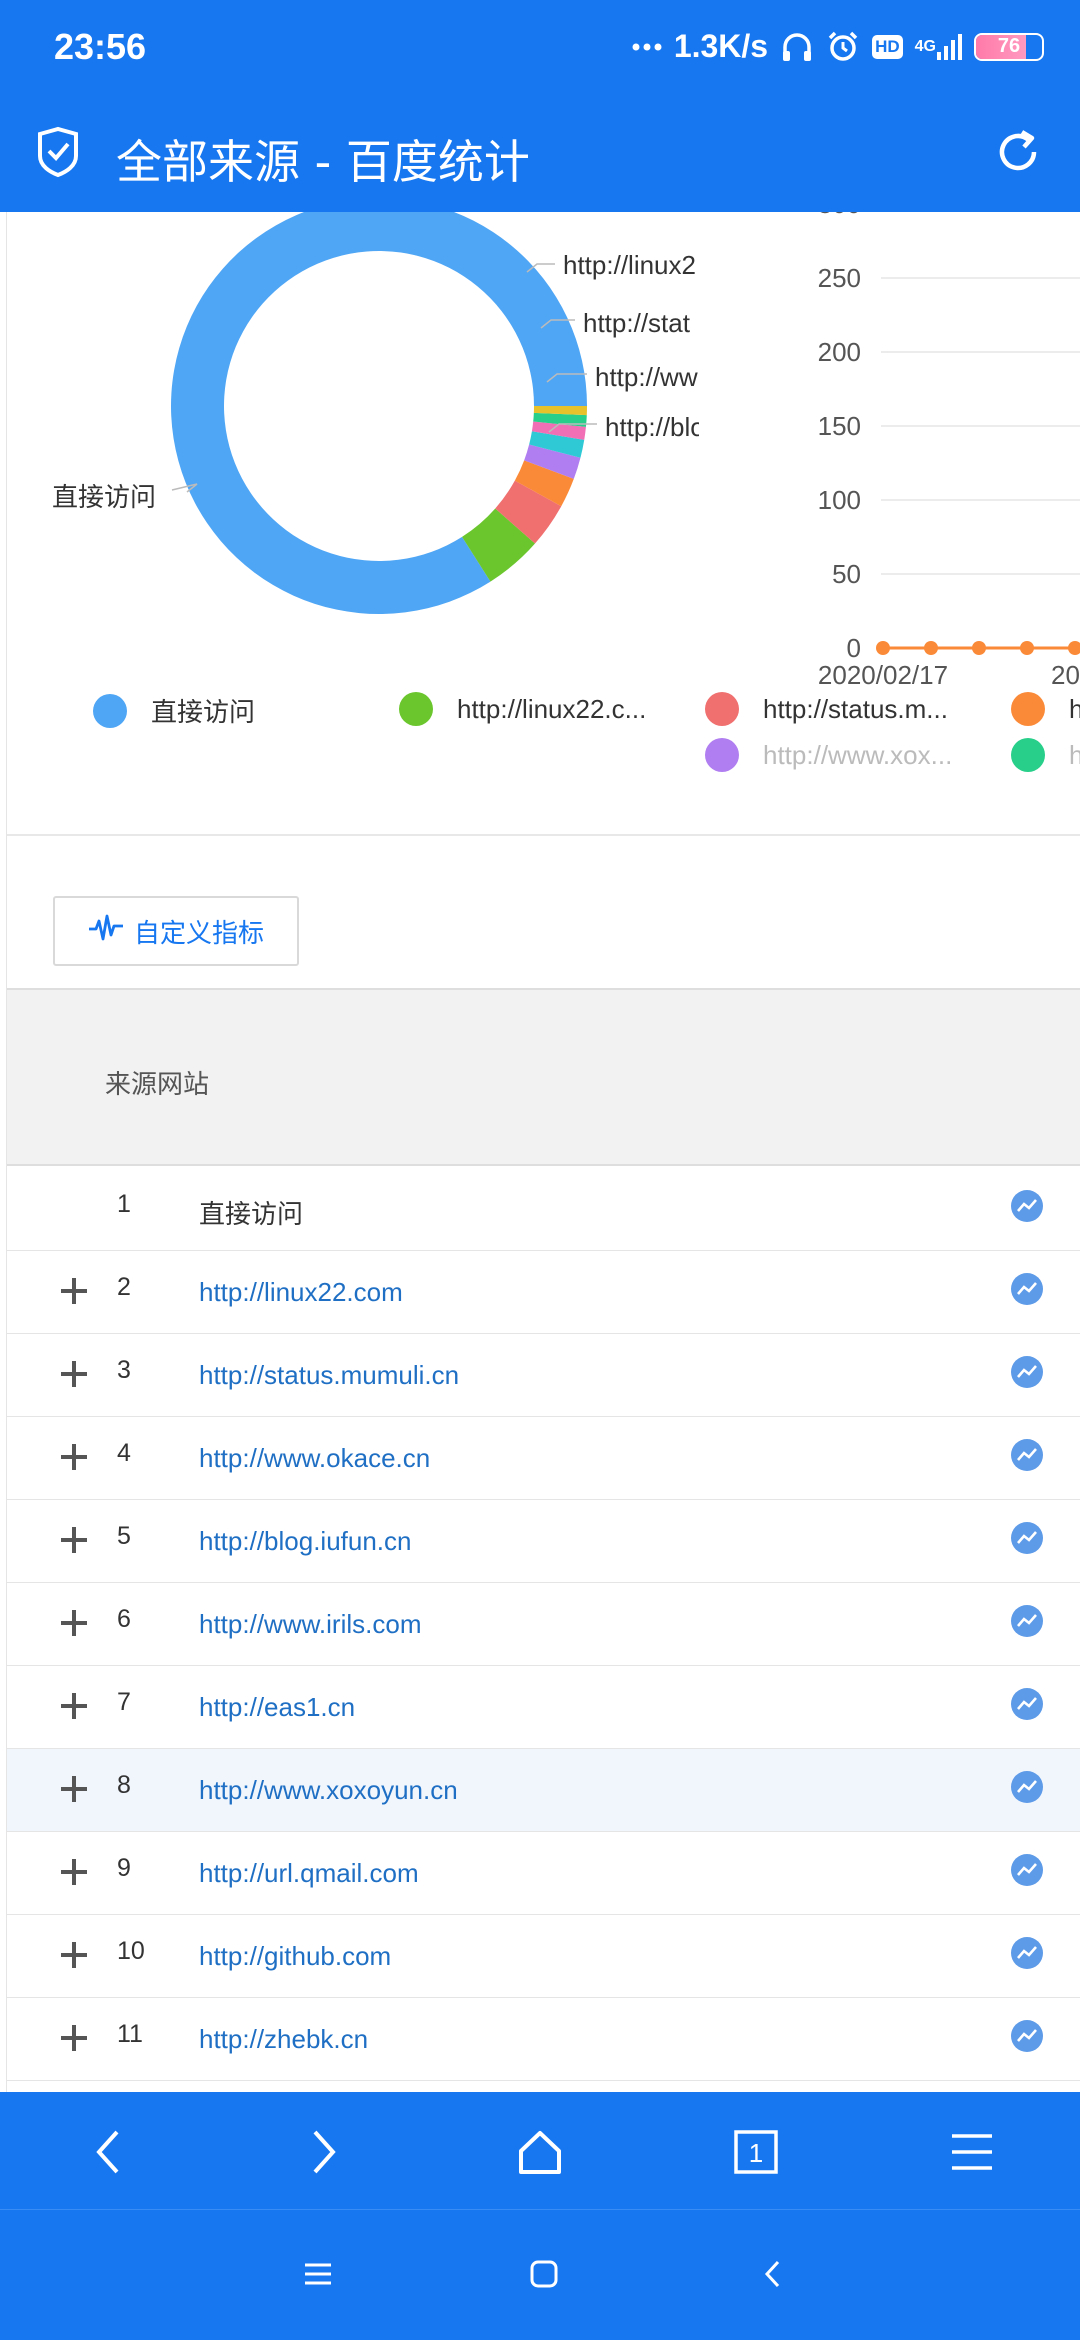 Image resolution: width=1080 pixels, height=2340 pixels. Describe the element at coordinates (1018, 152) in the screenshot. I see `refresh-icon` at that location.